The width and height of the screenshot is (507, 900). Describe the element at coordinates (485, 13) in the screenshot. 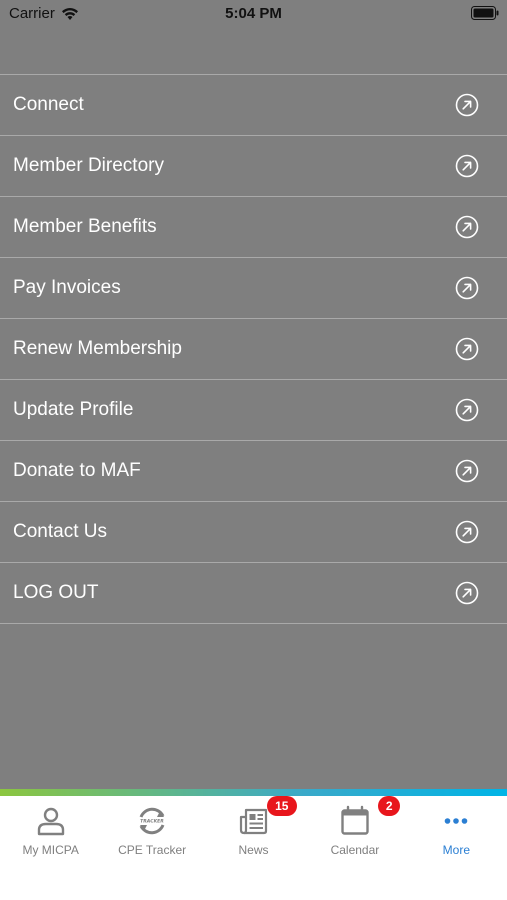

I see `battery-icon` at that location.